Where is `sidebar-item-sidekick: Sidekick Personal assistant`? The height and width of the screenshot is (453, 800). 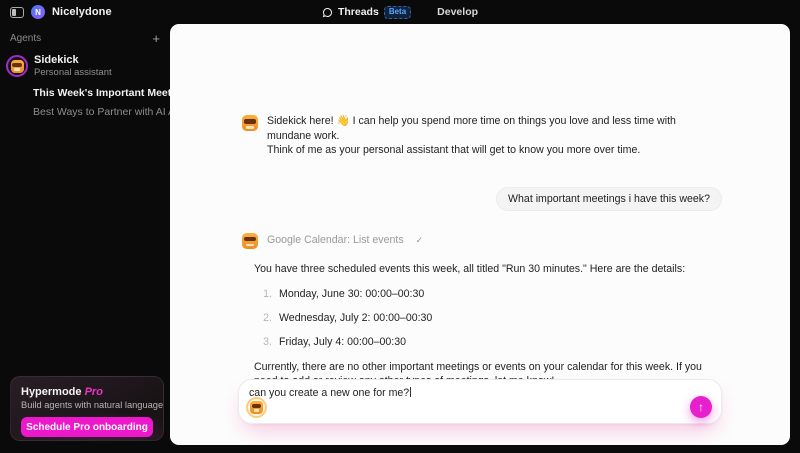
sidebar-item-sidekick: Sidekick Personal assistant is located at coordinates (85, 68).